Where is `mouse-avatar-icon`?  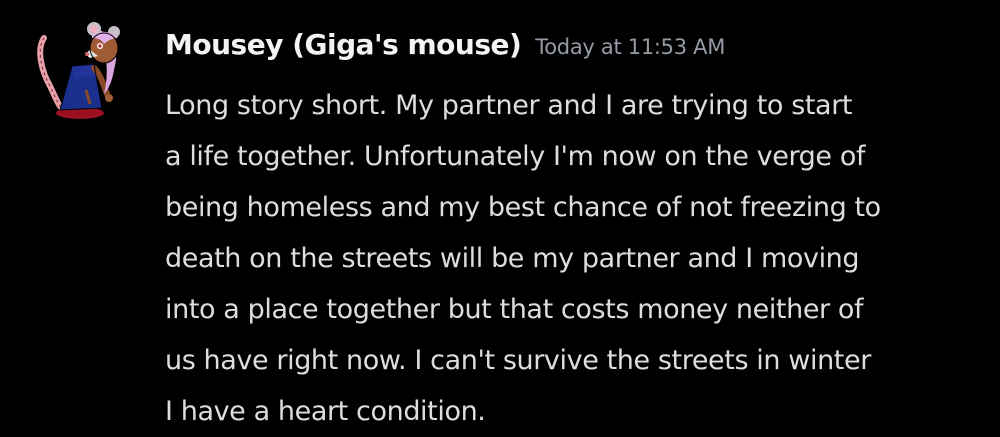 mouse-avatar-icon is located at coordinates (78, 70).